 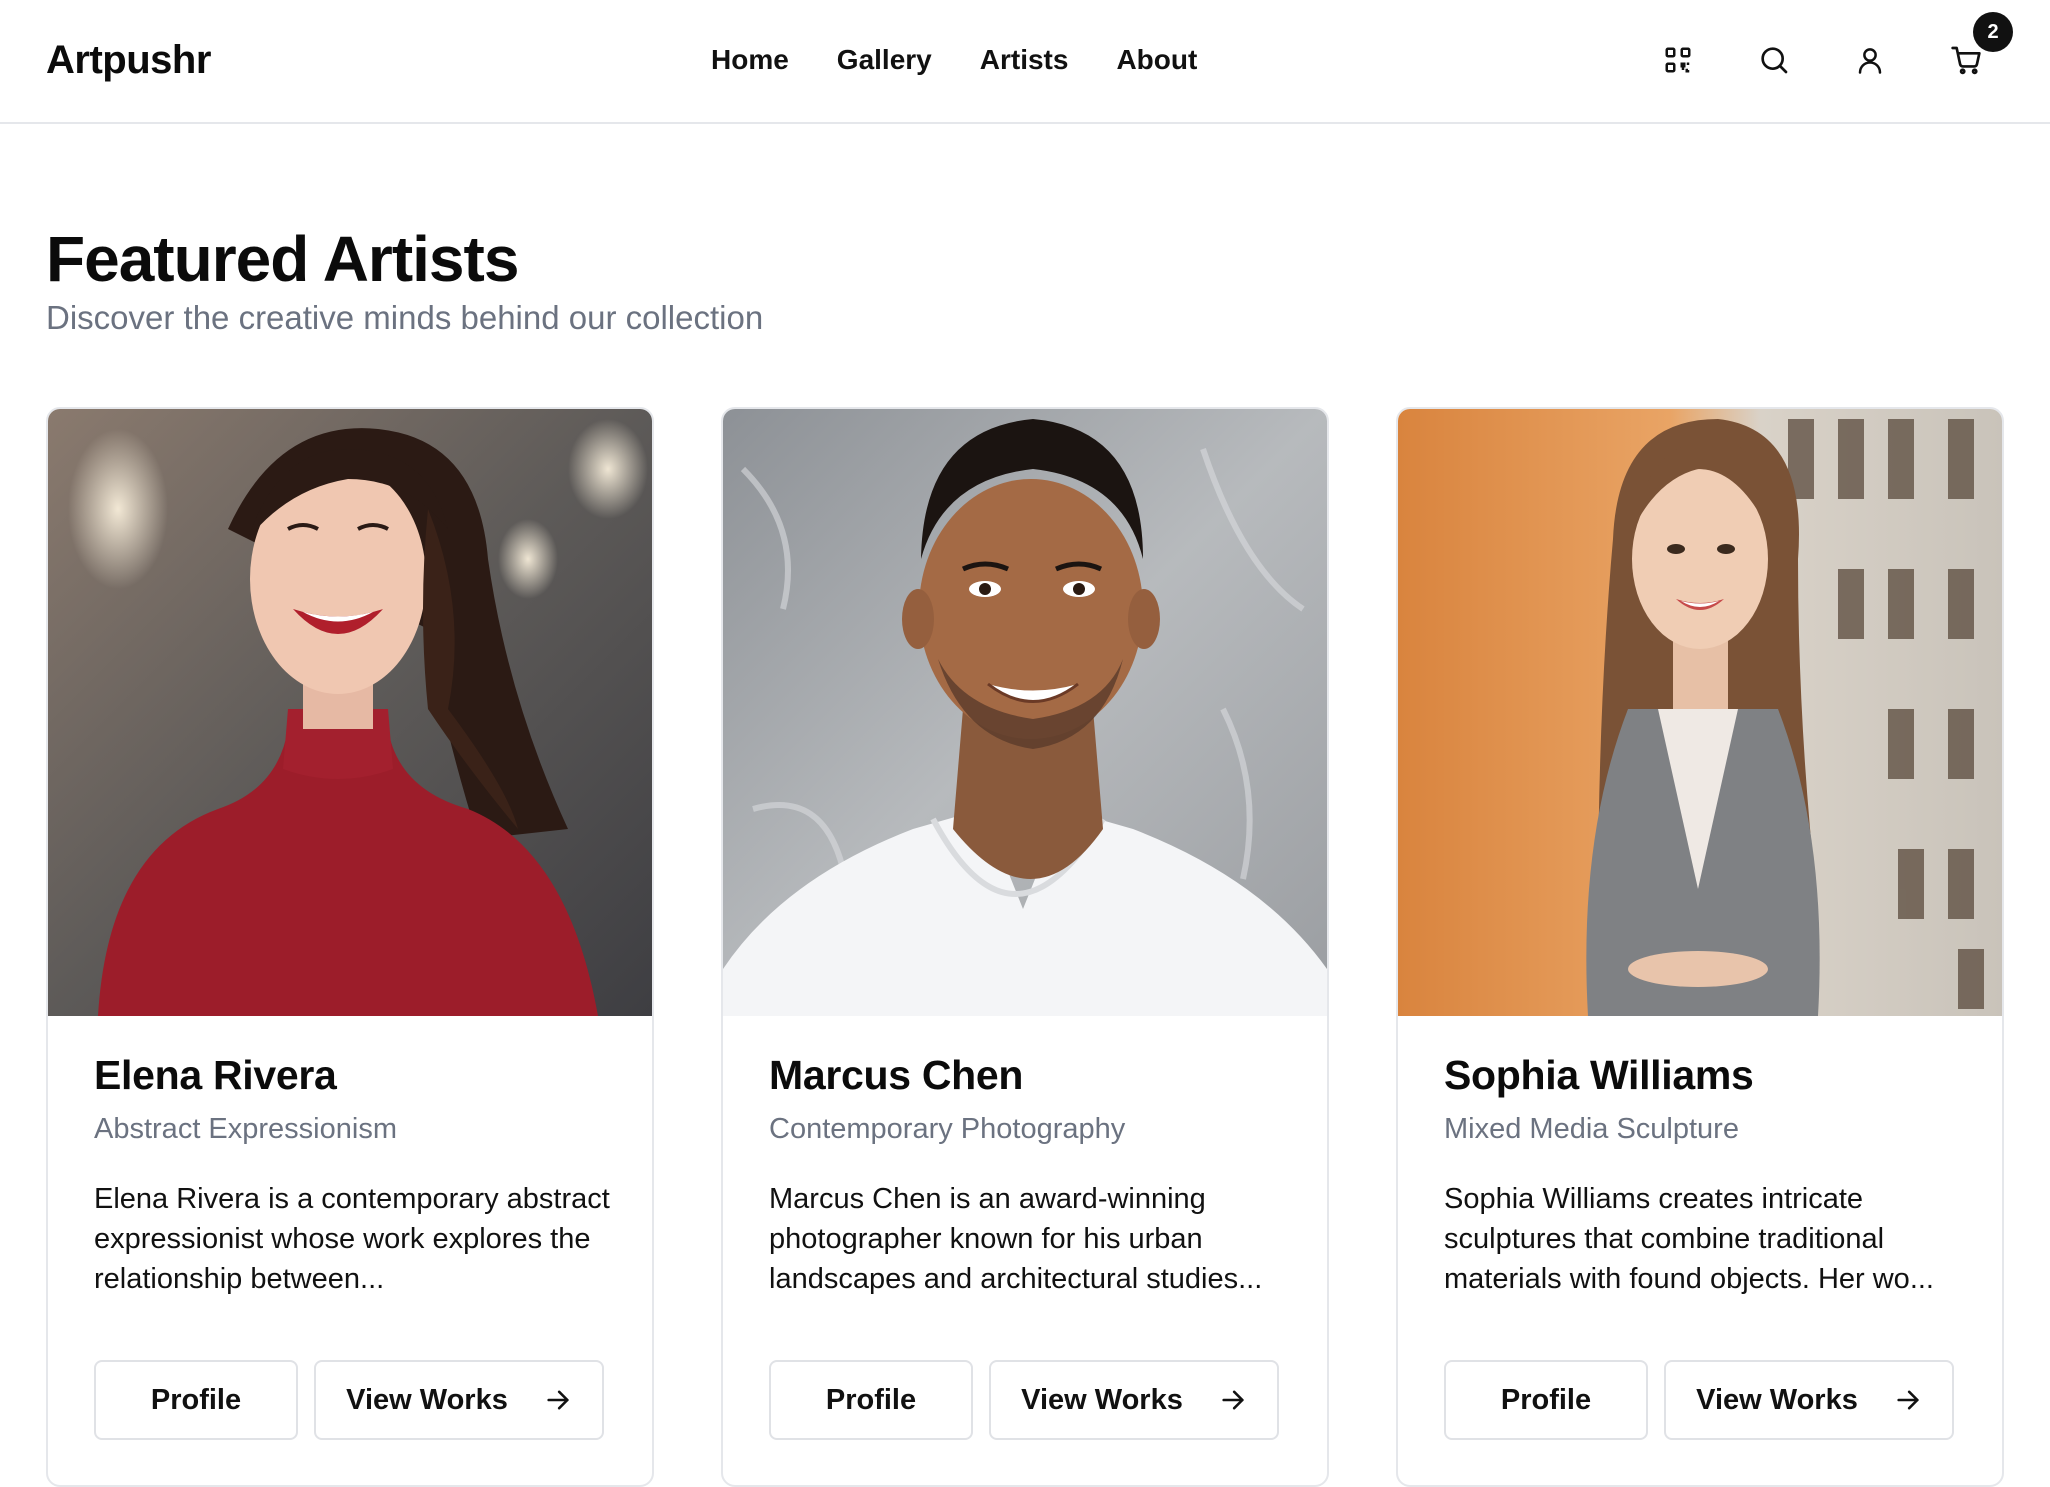 What do you see at coordinates (1156, 60) in the screenshot?
I see `nav-link-about: About` at bounding box center [1156, 60].